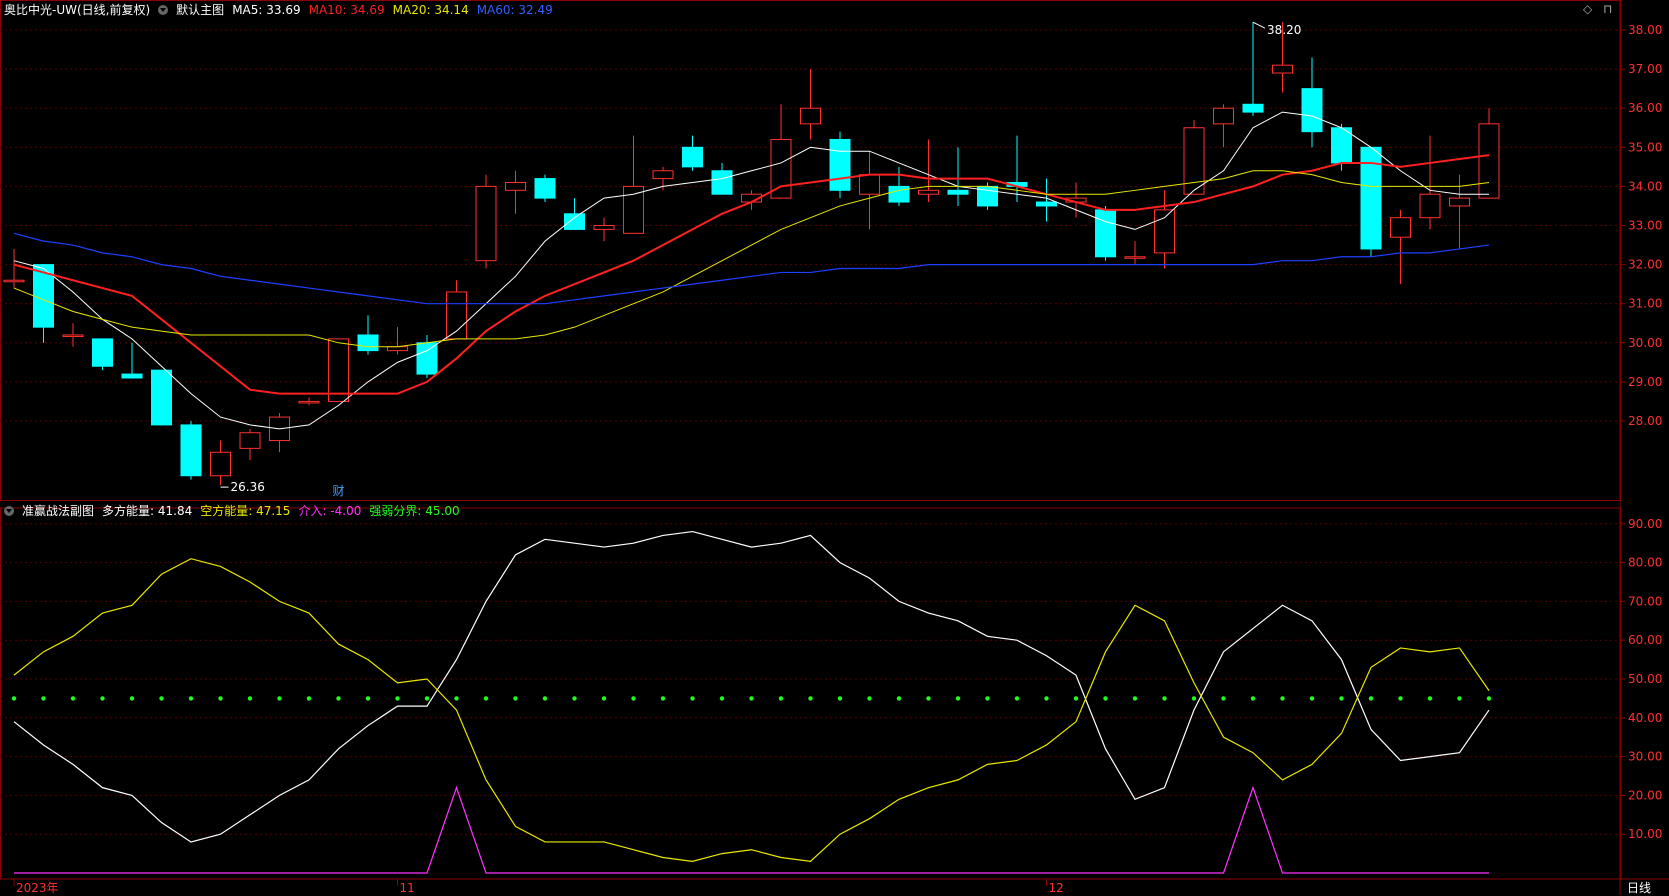 Image resolution: width=1669 pixels, height=896 pixels. Describe the element at coordinates (1645, 108) in the screenshot. I see `main-y-tick-label: 36.00` at that location.